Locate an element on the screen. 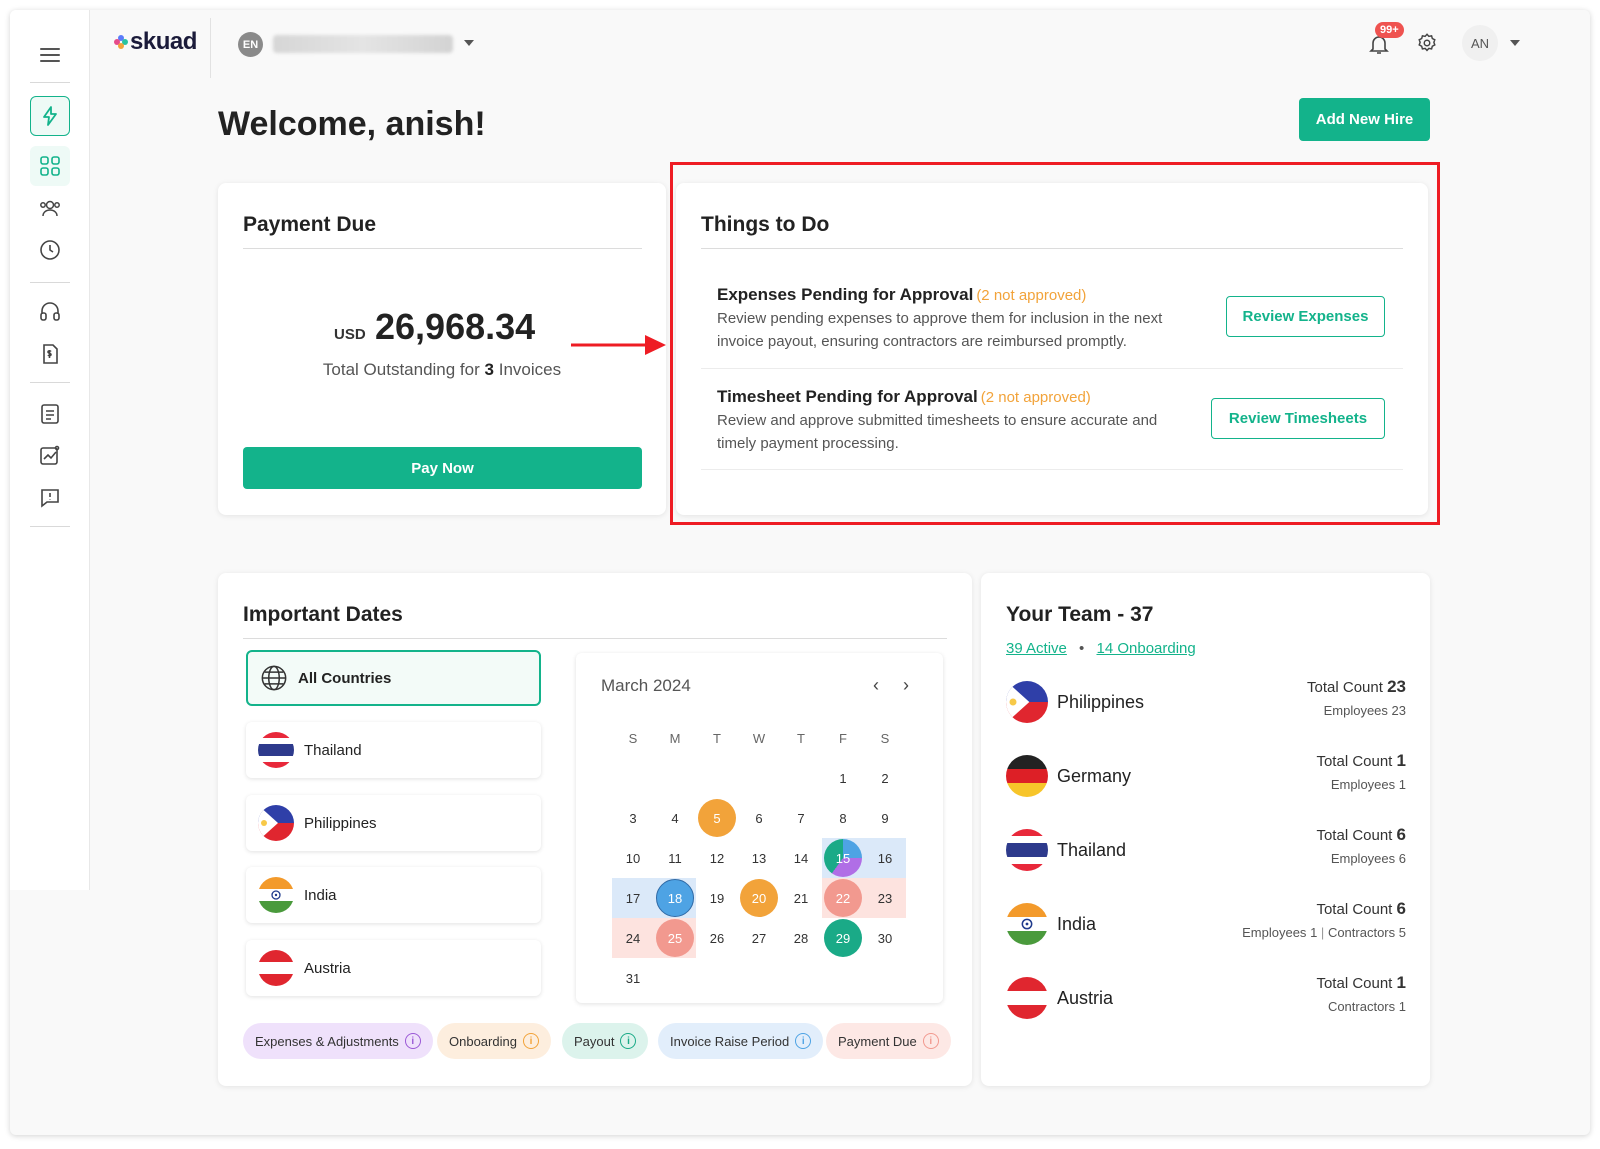  header-divider is located at coordinates (210, 48).